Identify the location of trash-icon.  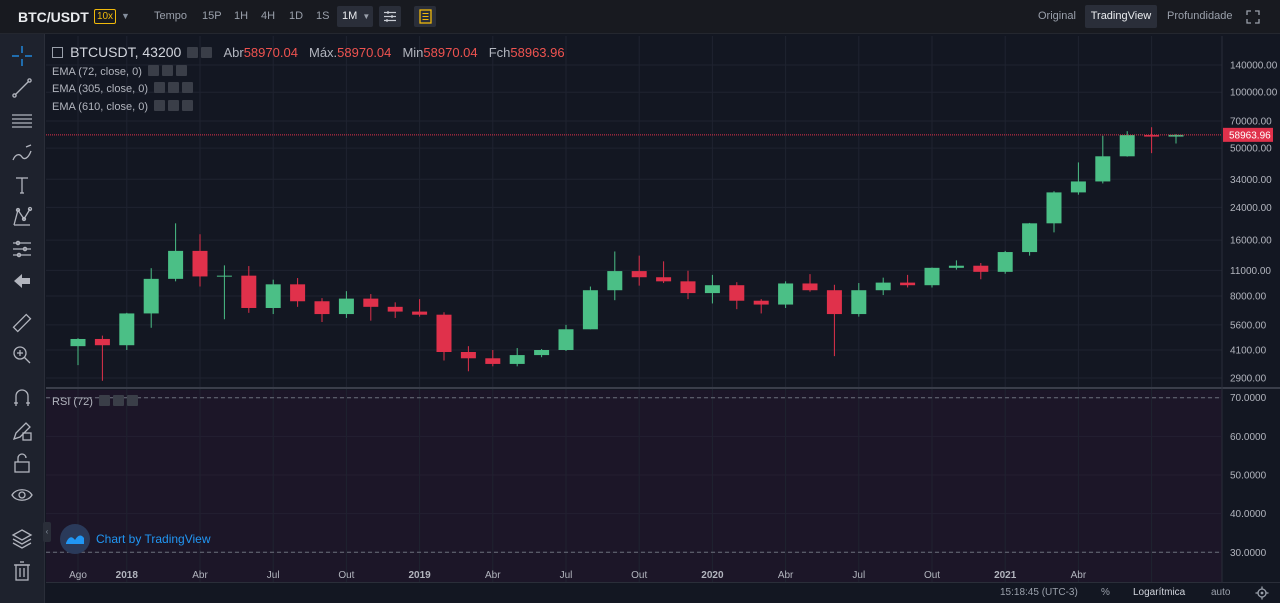
(22, 571).